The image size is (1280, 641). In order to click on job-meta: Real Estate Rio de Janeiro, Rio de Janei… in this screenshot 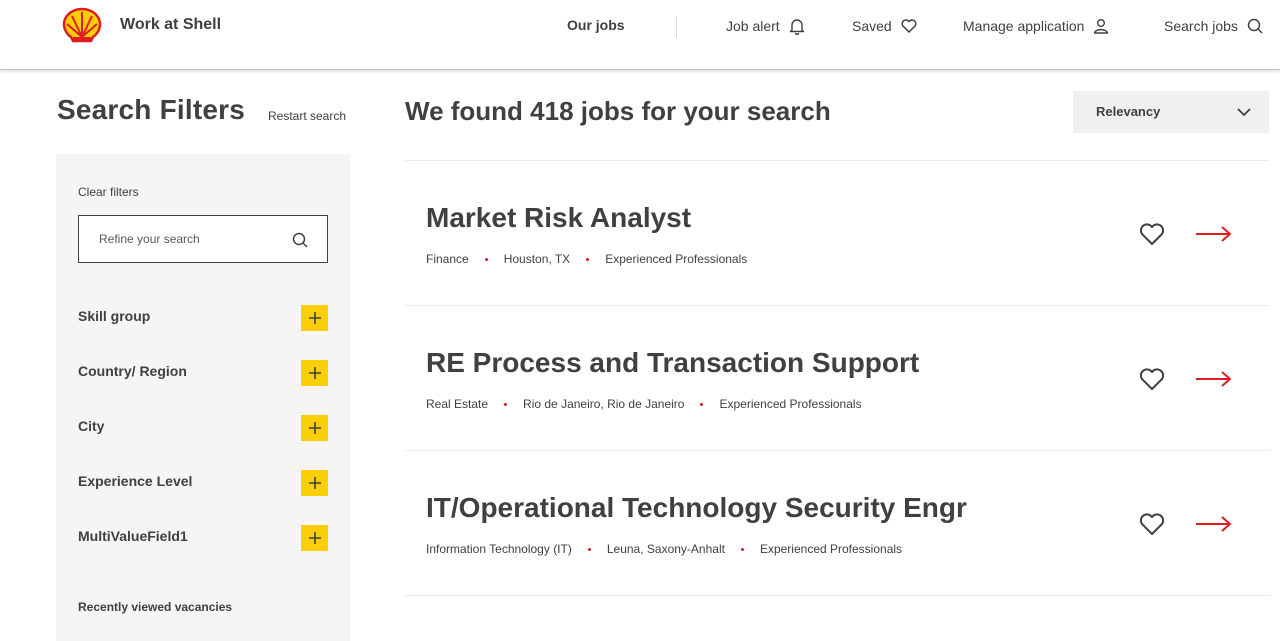, I will do `click(644, 404)`.